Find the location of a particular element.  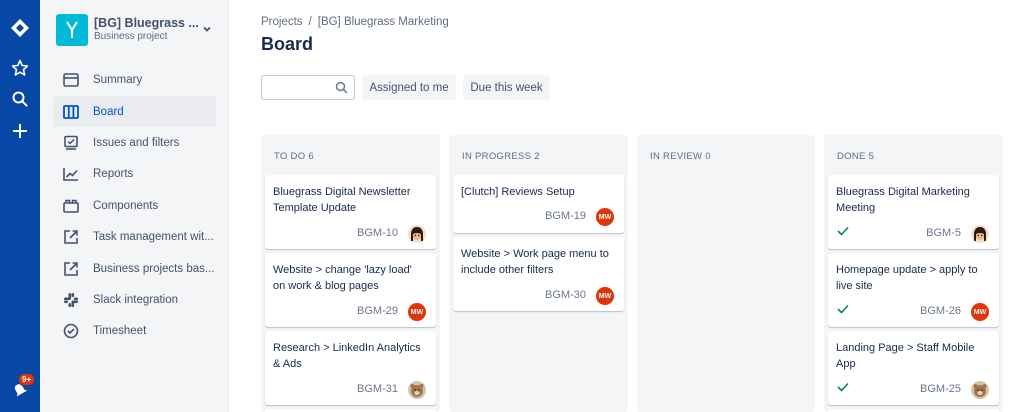

project-type: Business project is located at coordinates (131, 36).